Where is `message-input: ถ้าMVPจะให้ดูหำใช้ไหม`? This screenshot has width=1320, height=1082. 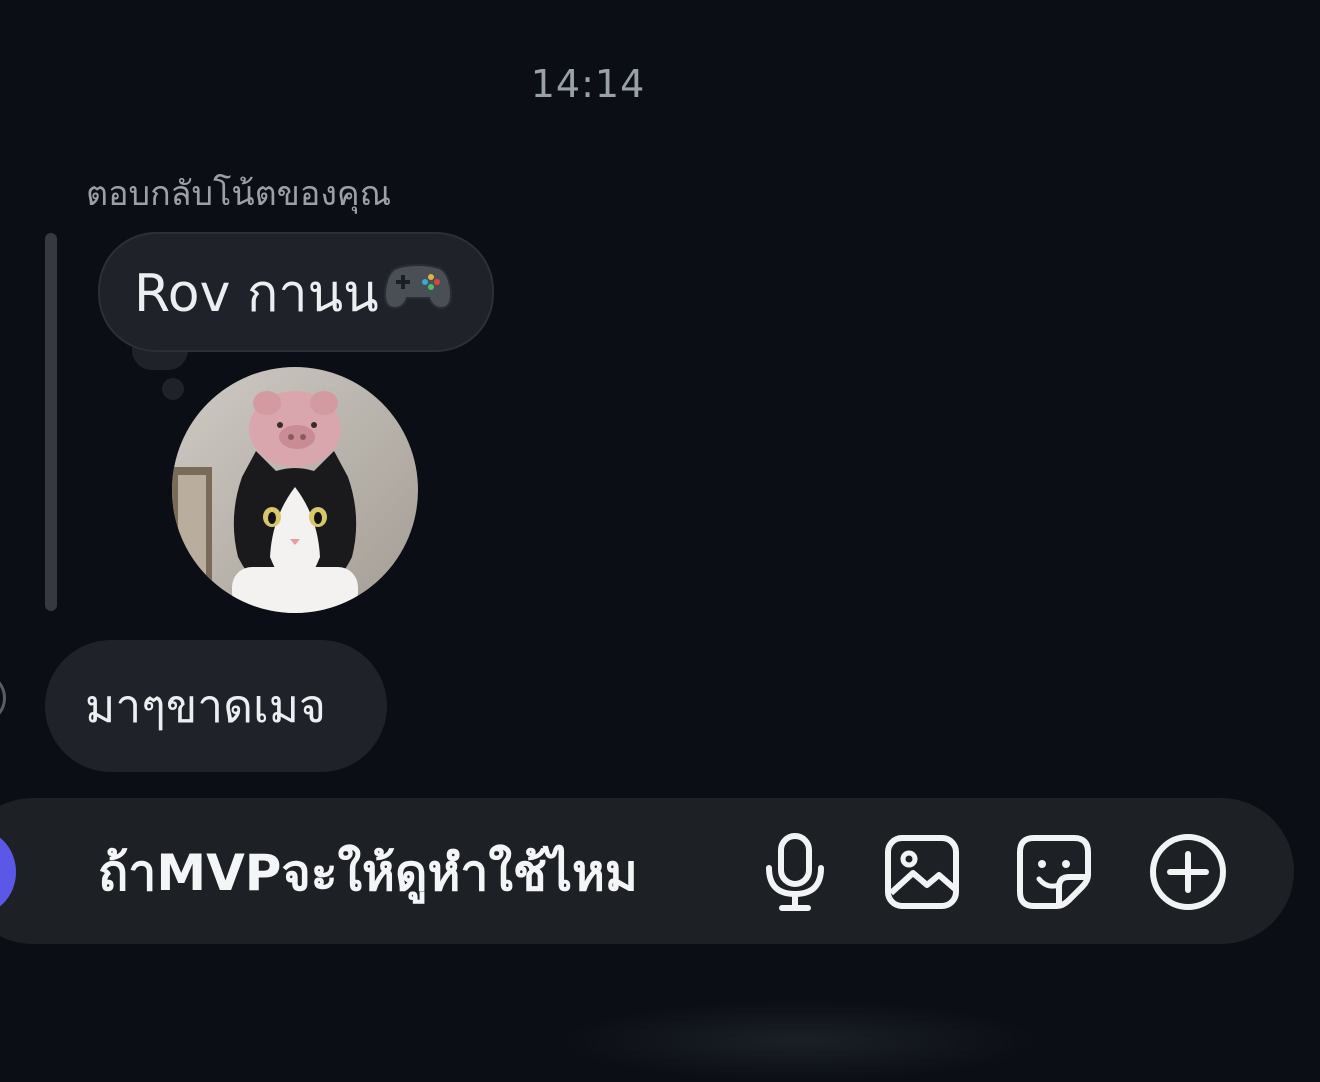
message-input: ถ้าMVPจะให้ดูหำใช้ไหม is located at coordinates (408, 870).